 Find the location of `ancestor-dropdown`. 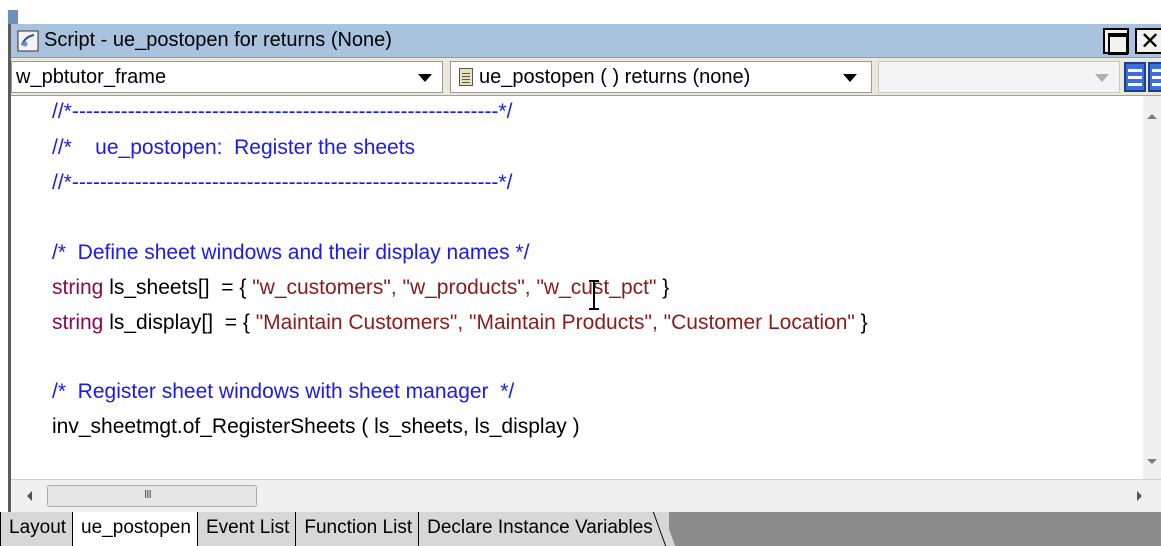

ancestor-dropdown is located at coordinates (999, 77).